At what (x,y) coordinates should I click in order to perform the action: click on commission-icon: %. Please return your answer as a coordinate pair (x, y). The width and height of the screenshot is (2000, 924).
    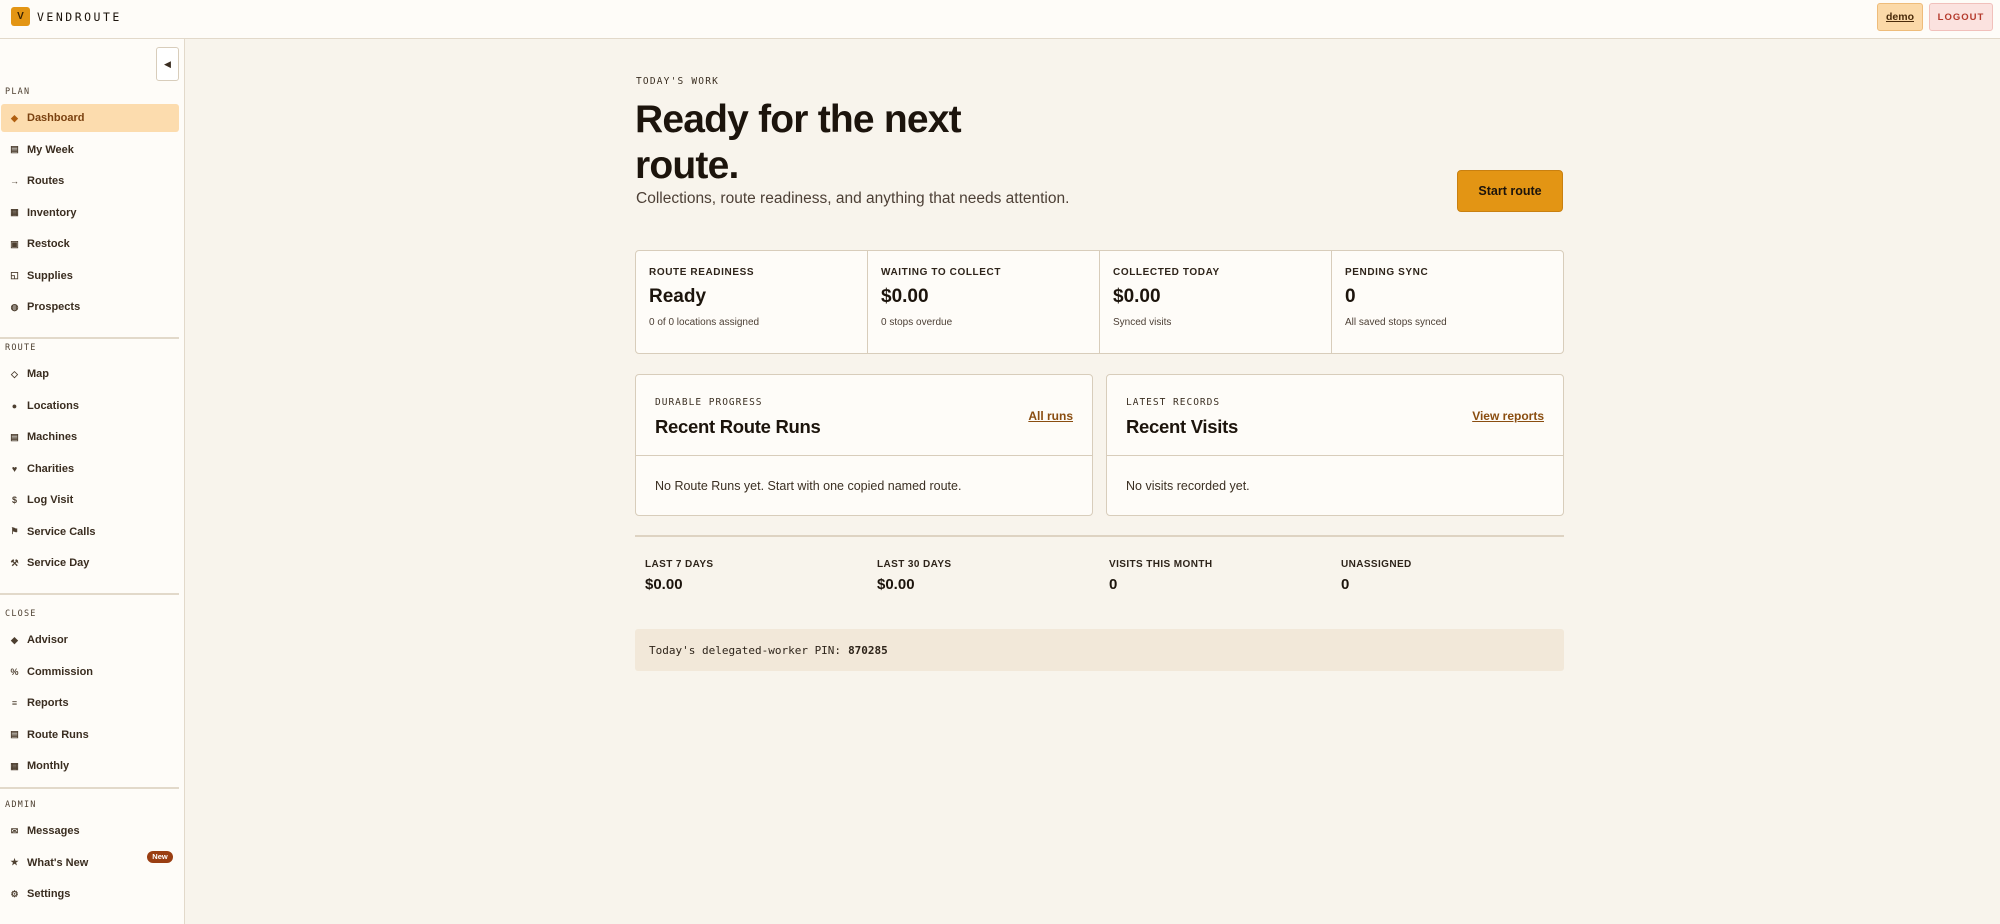
    Looking at the image, I should click on (14, 671).